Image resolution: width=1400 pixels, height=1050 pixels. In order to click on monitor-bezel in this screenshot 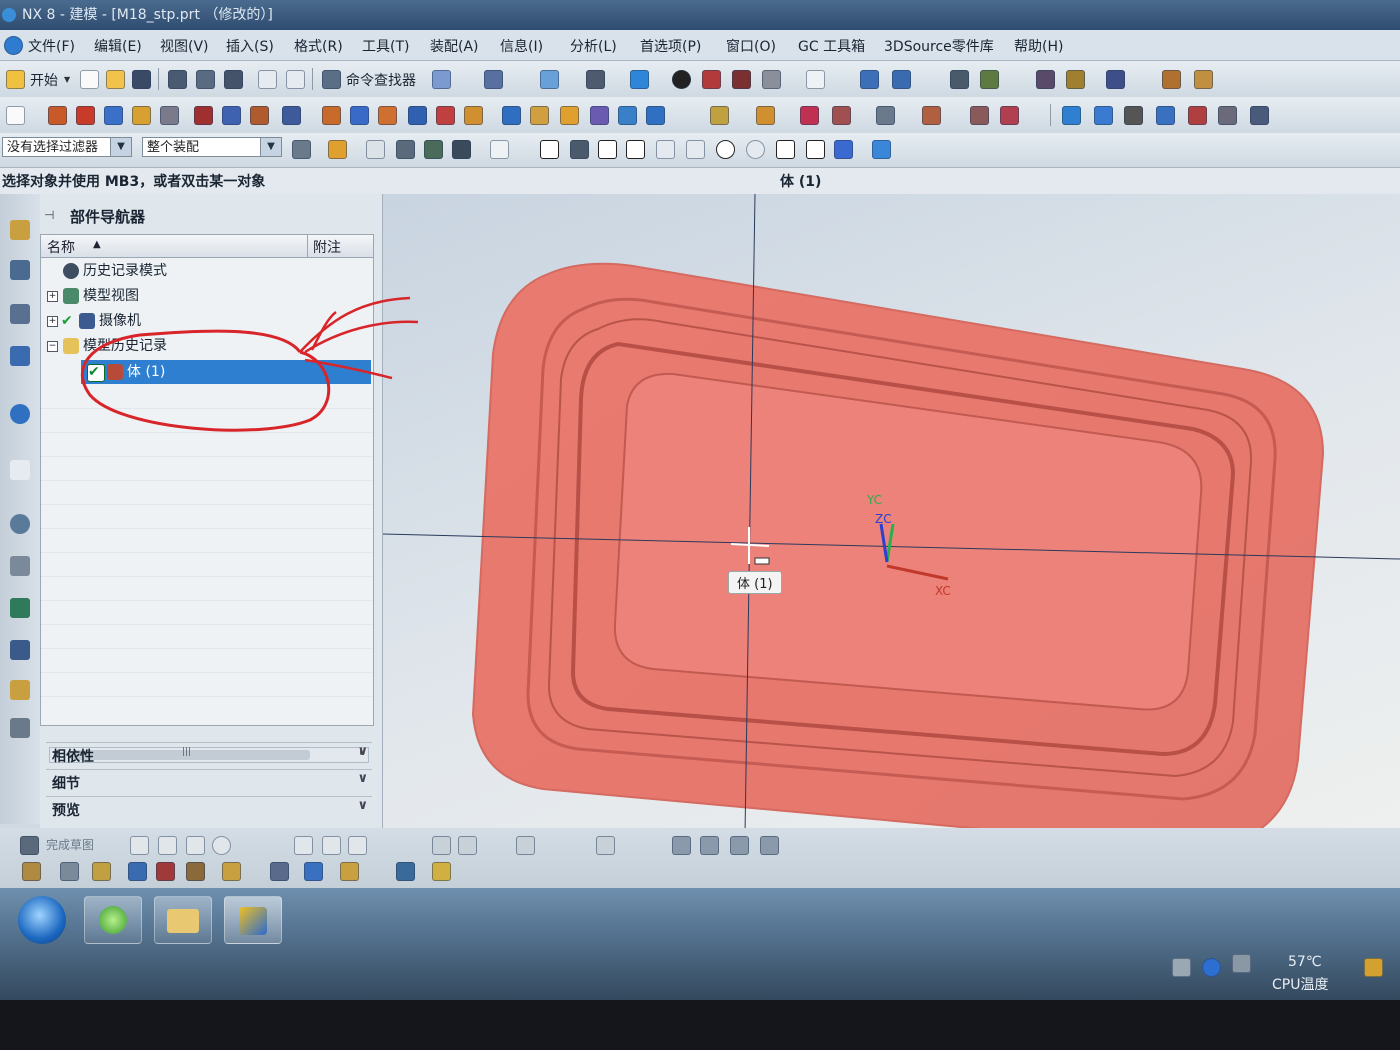, I will do `click(700, 1025)`.